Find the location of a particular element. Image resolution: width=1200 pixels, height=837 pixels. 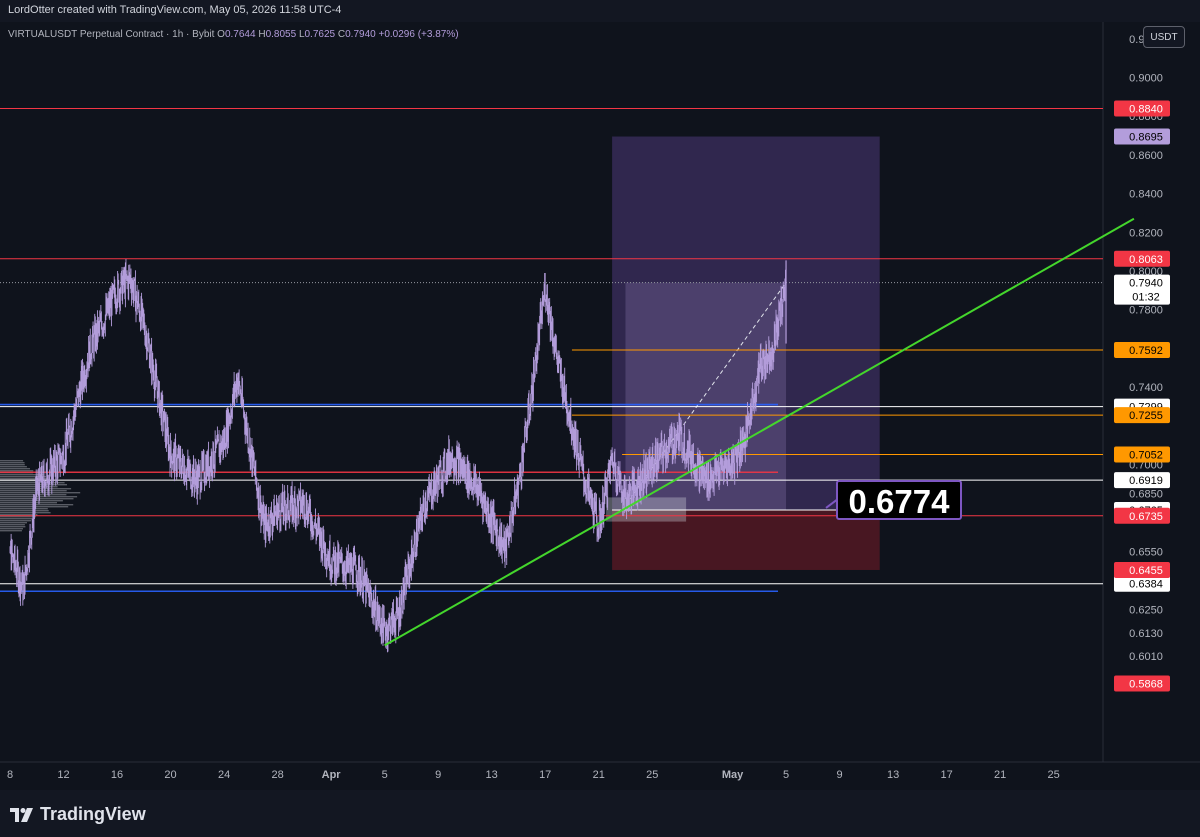

price-callout: 0.6774 is located at coordinates (899, 500).